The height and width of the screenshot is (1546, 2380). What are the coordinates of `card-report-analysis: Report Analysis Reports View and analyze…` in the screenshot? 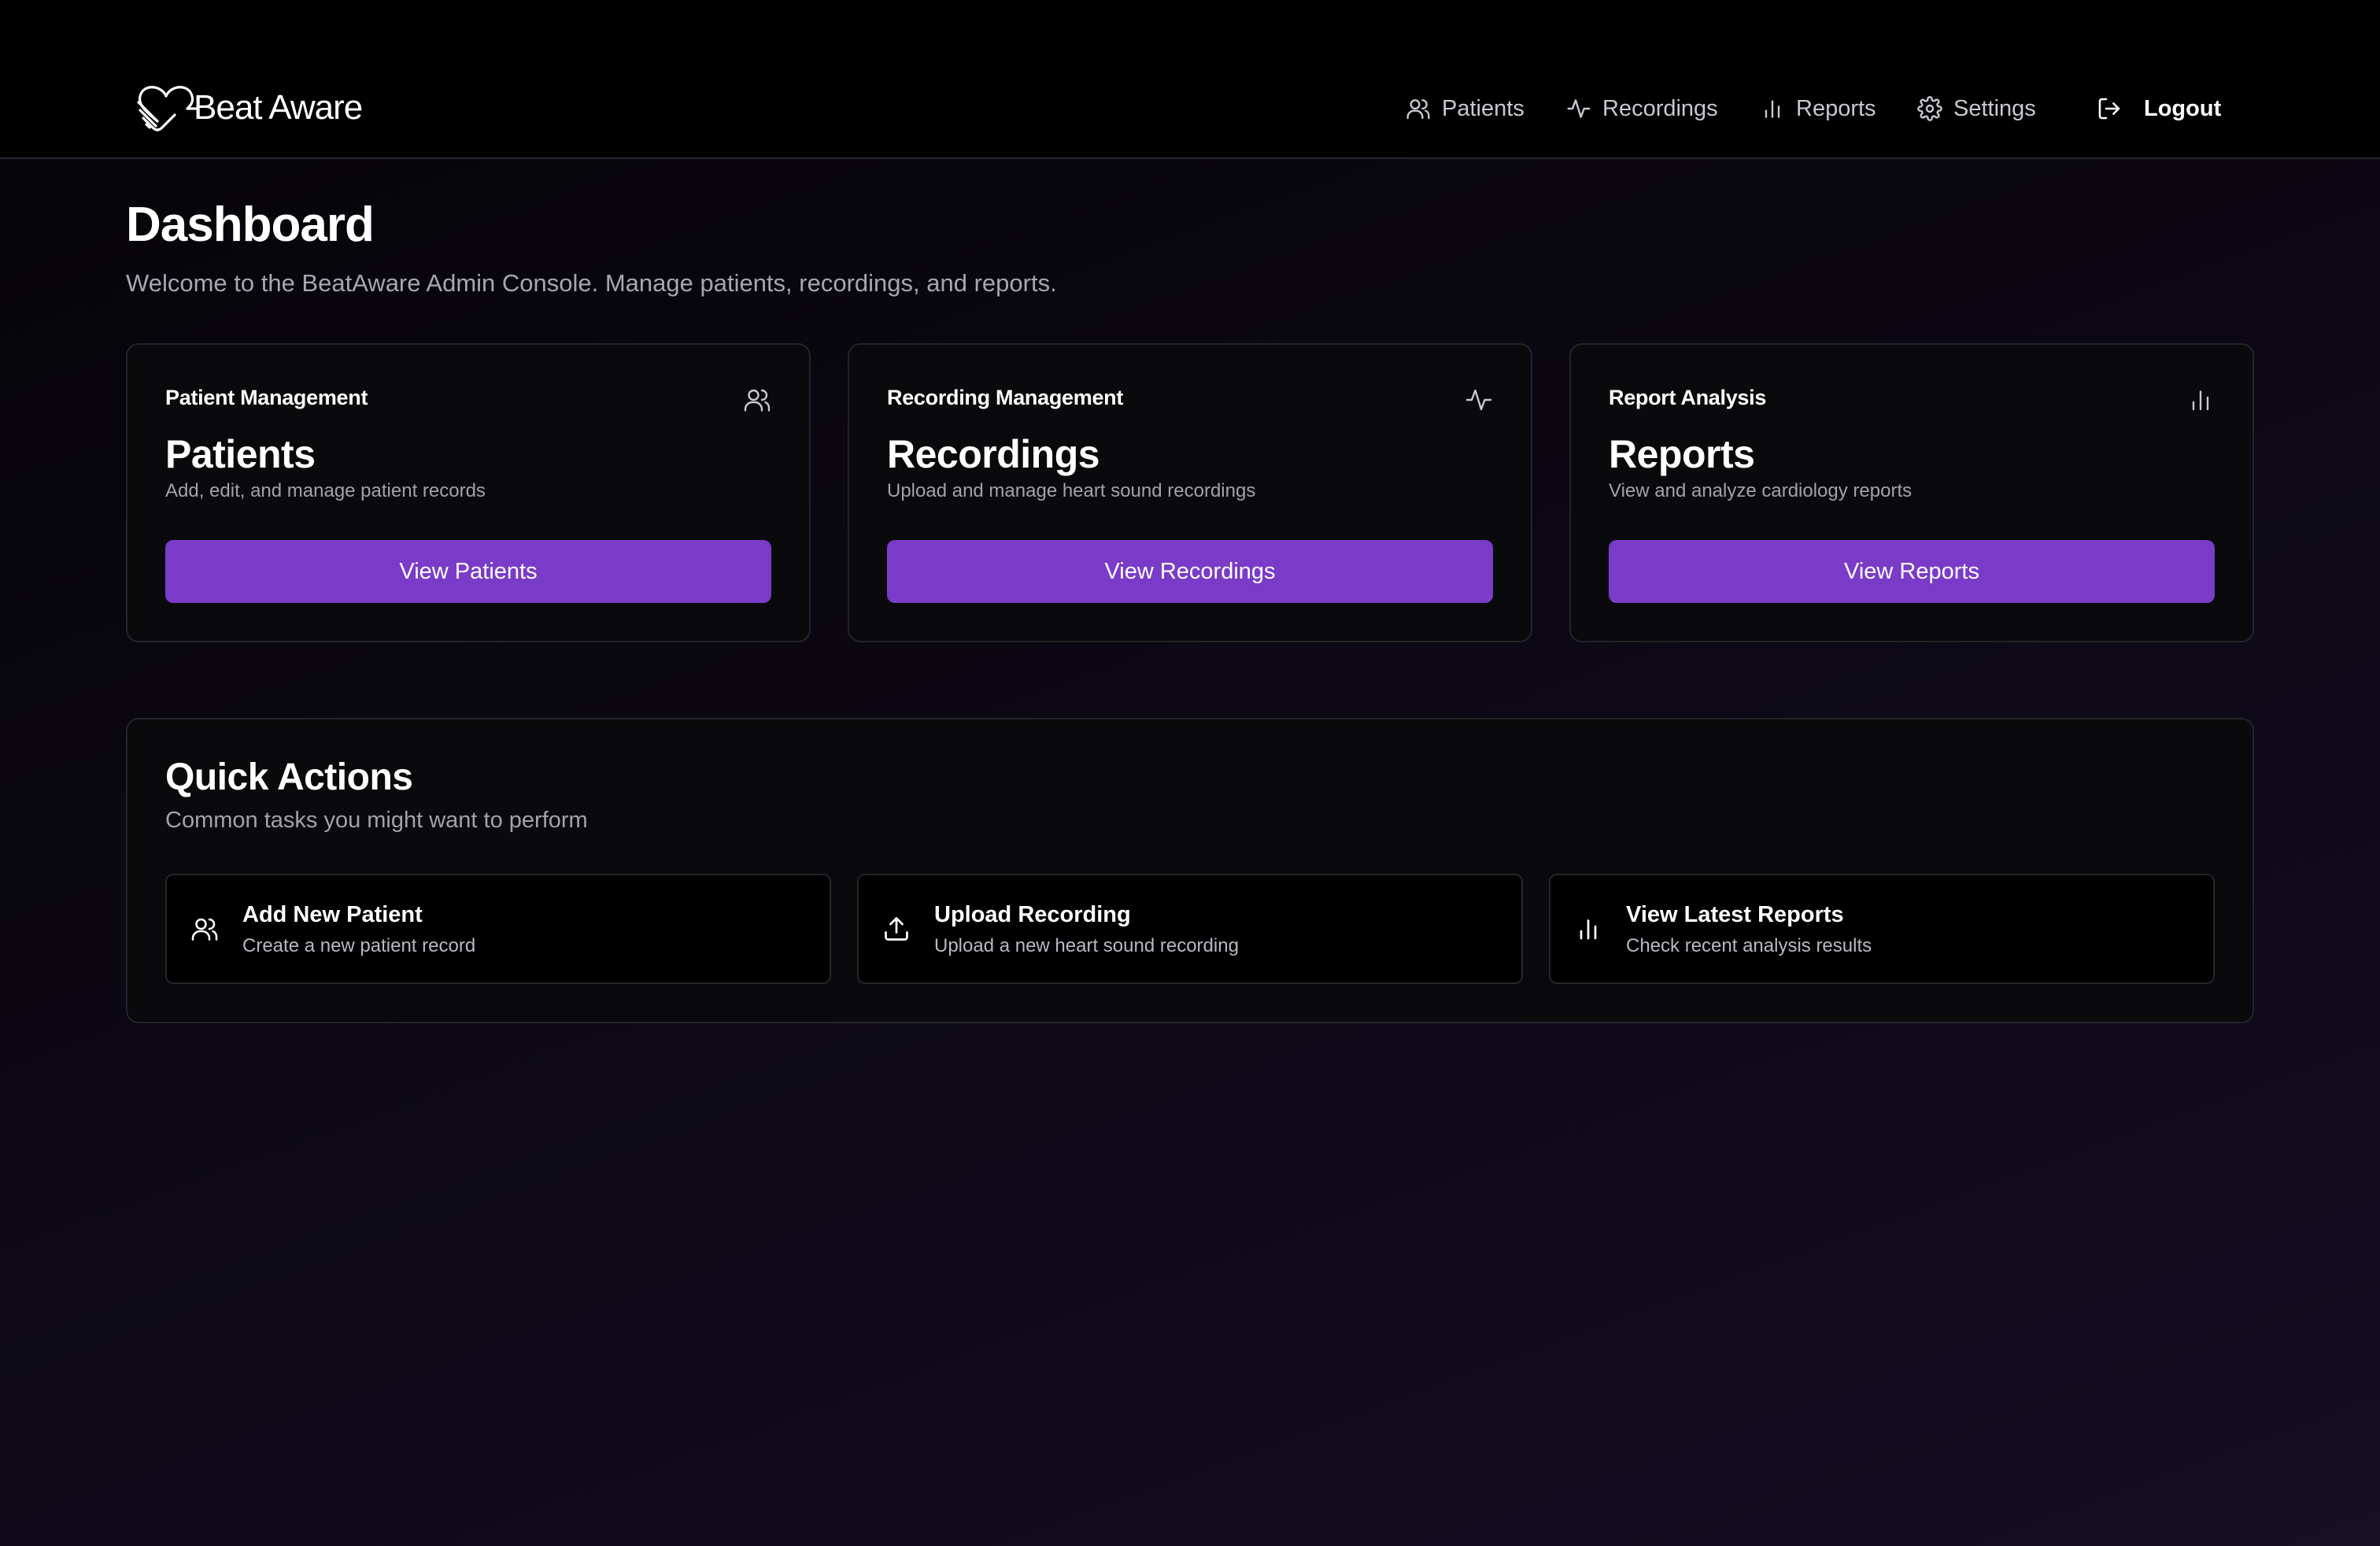 It's located at (1911, 492).